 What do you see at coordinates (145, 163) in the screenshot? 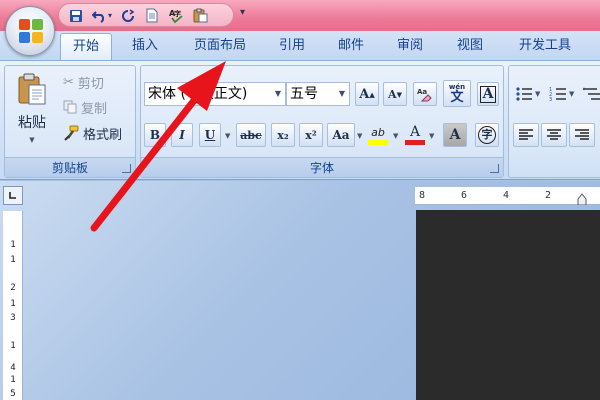
I see `arrow-shaft` at bounding box center [145, 163].